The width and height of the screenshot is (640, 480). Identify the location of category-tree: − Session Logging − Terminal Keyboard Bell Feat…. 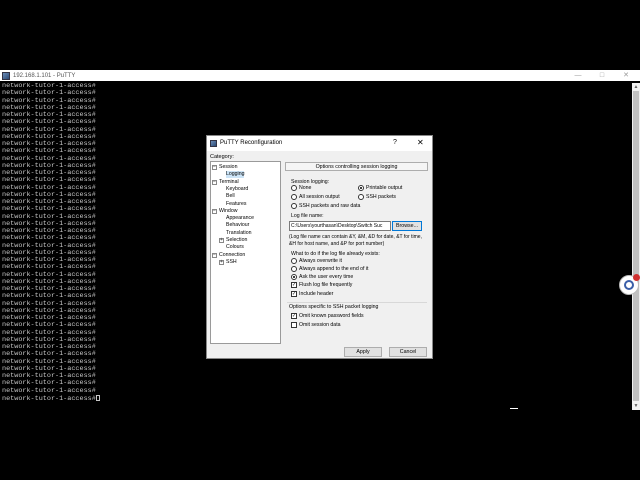
(245, 252).